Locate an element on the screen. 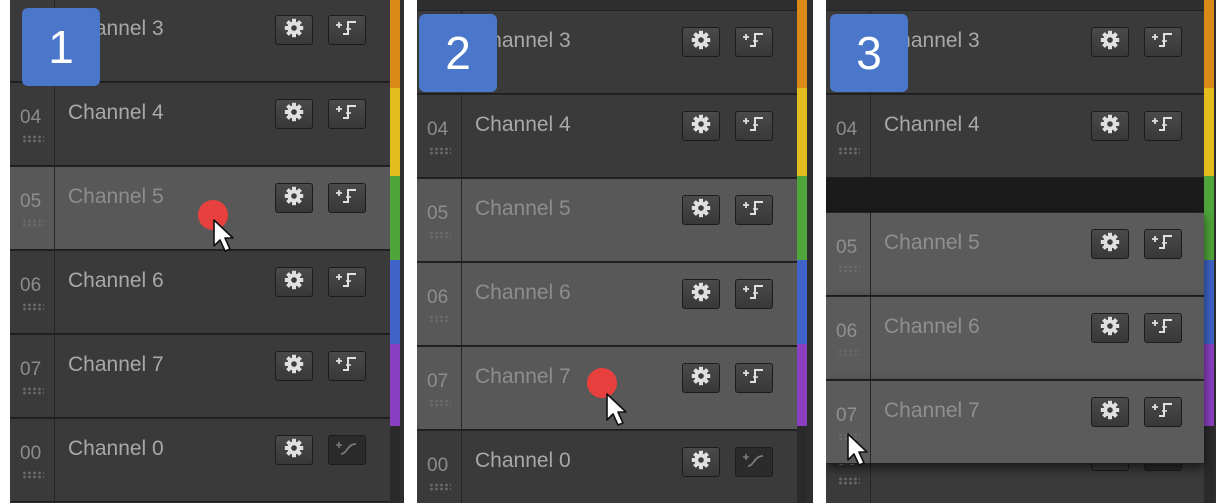  step-number-badge: 2 is located at coordinates (458, 53).